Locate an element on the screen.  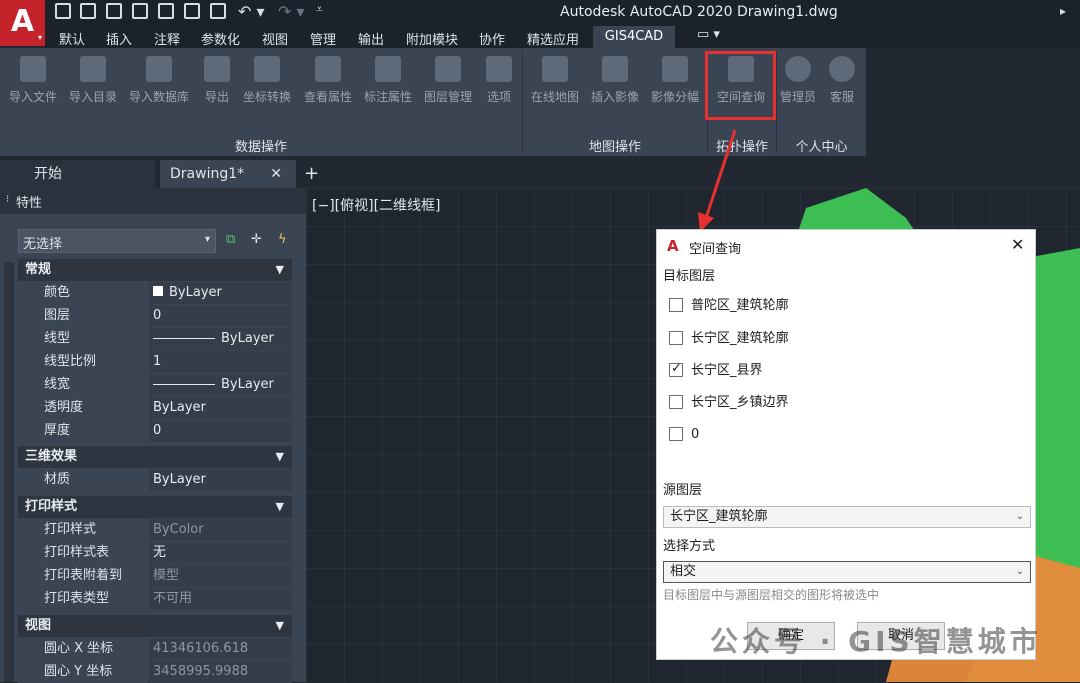
tab-drawing1: Drawing1* ✕ is located at coordinates (228, 174).